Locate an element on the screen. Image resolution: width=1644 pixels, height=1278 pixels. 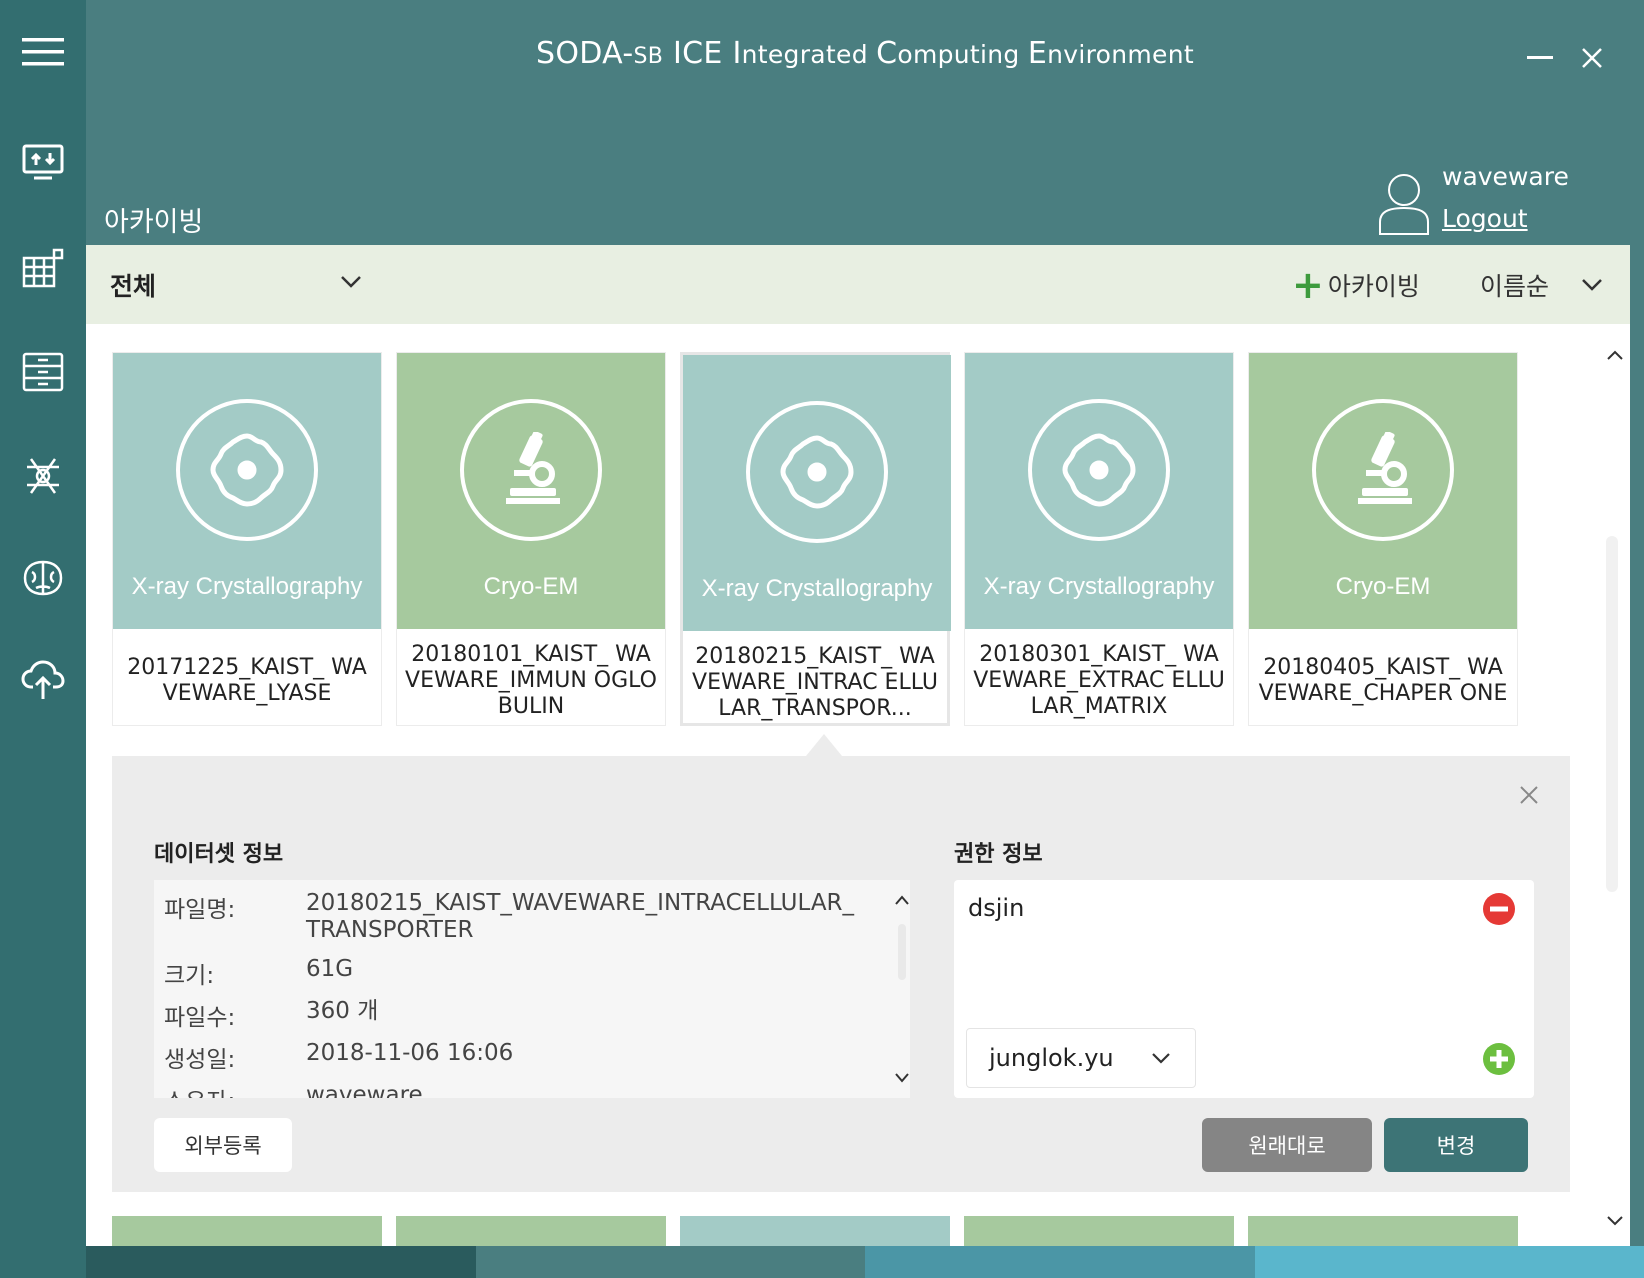
user-select-value: junglok.yu is located at coordinates (1051, 1058).